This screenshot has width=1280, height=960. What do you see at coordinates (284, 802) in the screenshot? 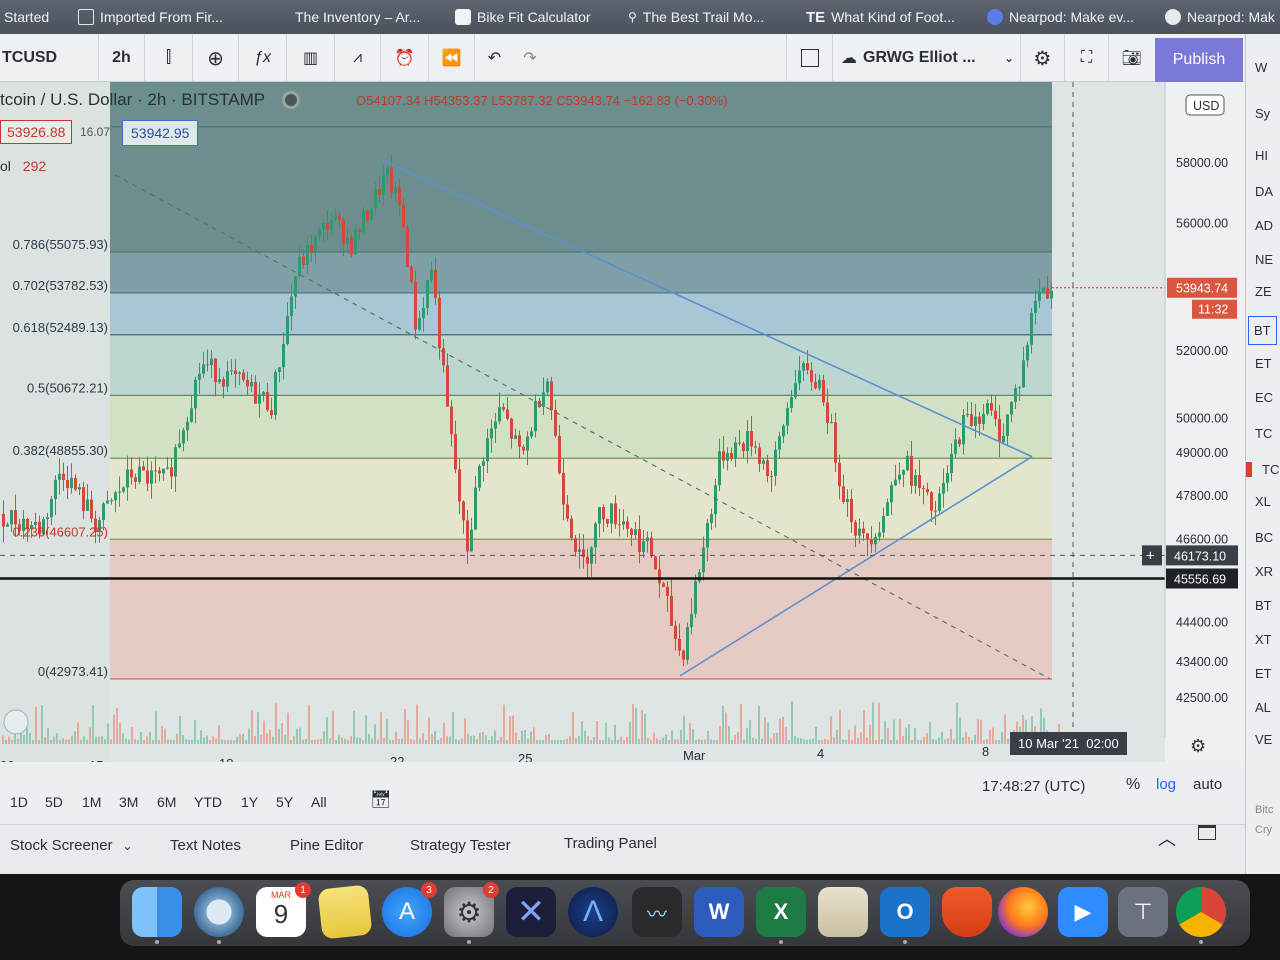
I see `range-5y: 5Y` at bounding box center [284, 802].